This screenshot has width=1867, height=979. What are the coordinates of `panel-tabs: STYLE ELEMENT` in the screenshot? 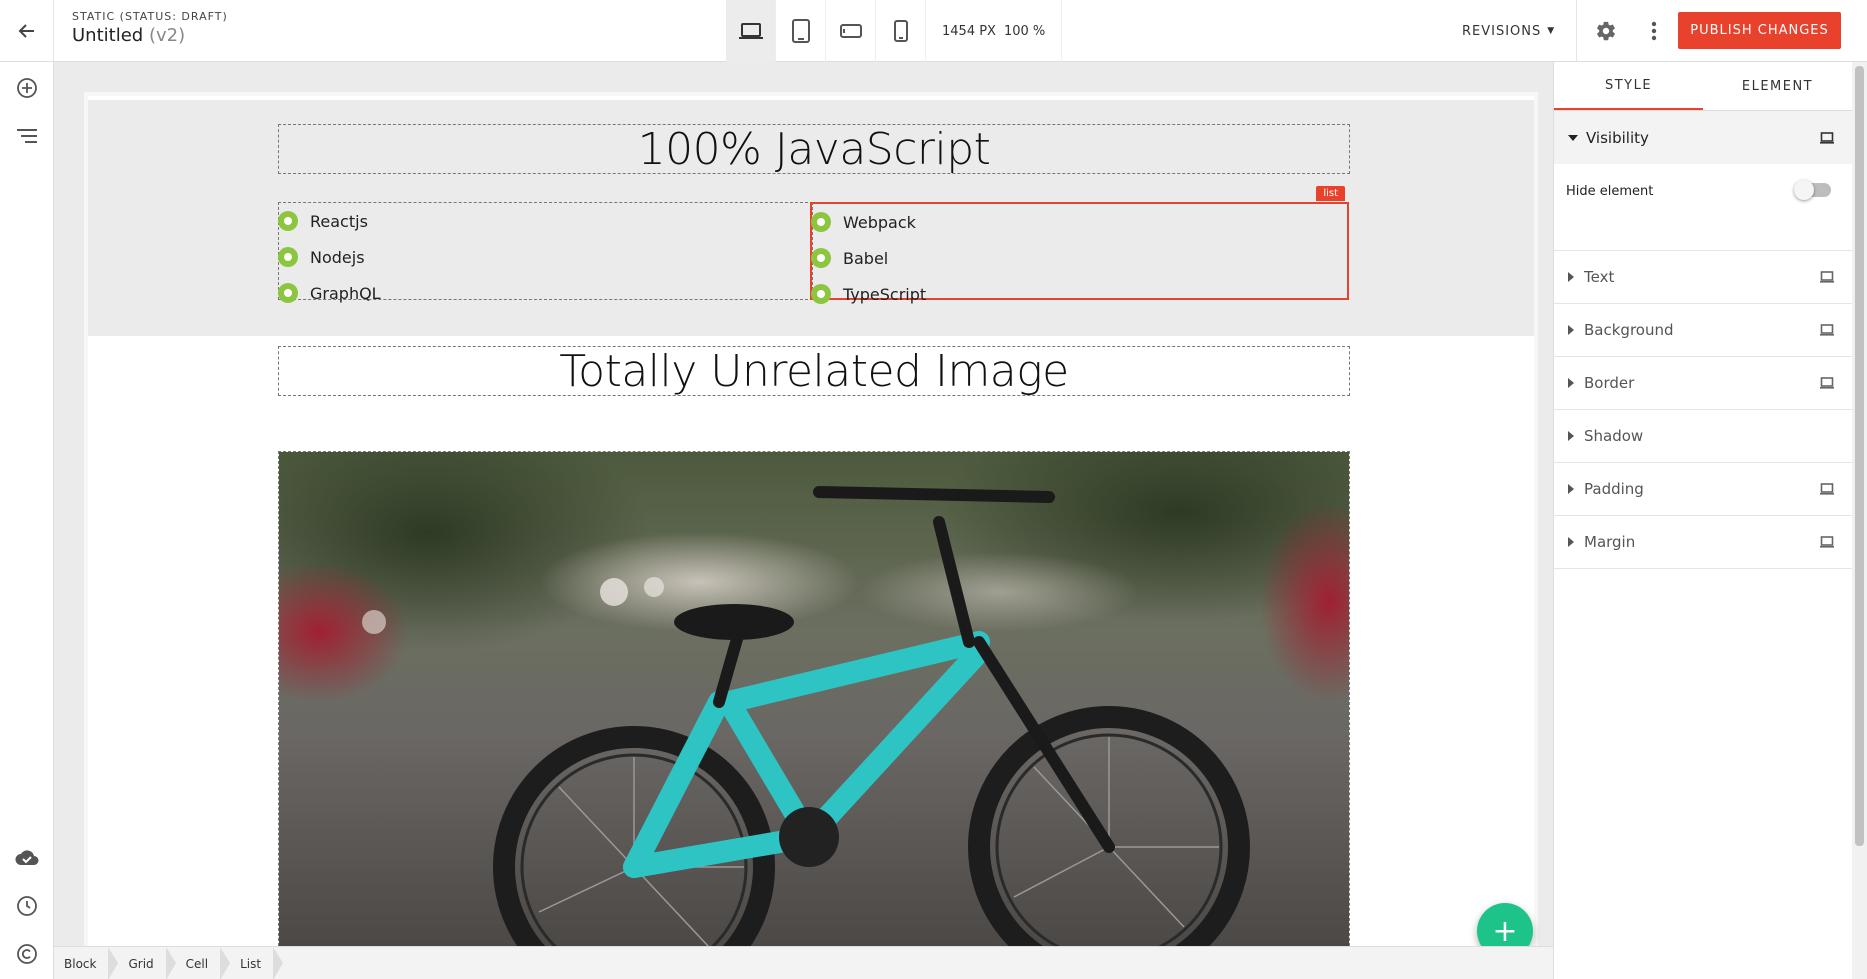 It's located at (1703, 86).